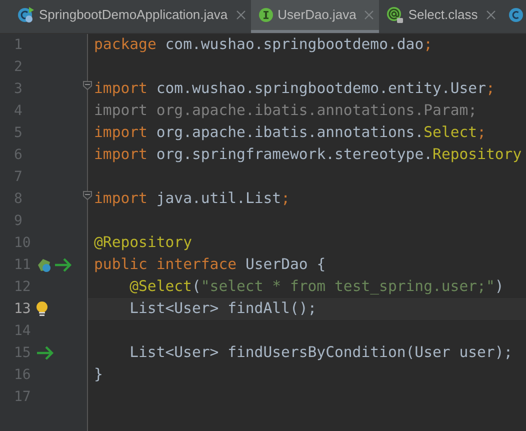  Describe the element at coordinates (266, 15) in the screenshot. I see `interface-icon` at that location.